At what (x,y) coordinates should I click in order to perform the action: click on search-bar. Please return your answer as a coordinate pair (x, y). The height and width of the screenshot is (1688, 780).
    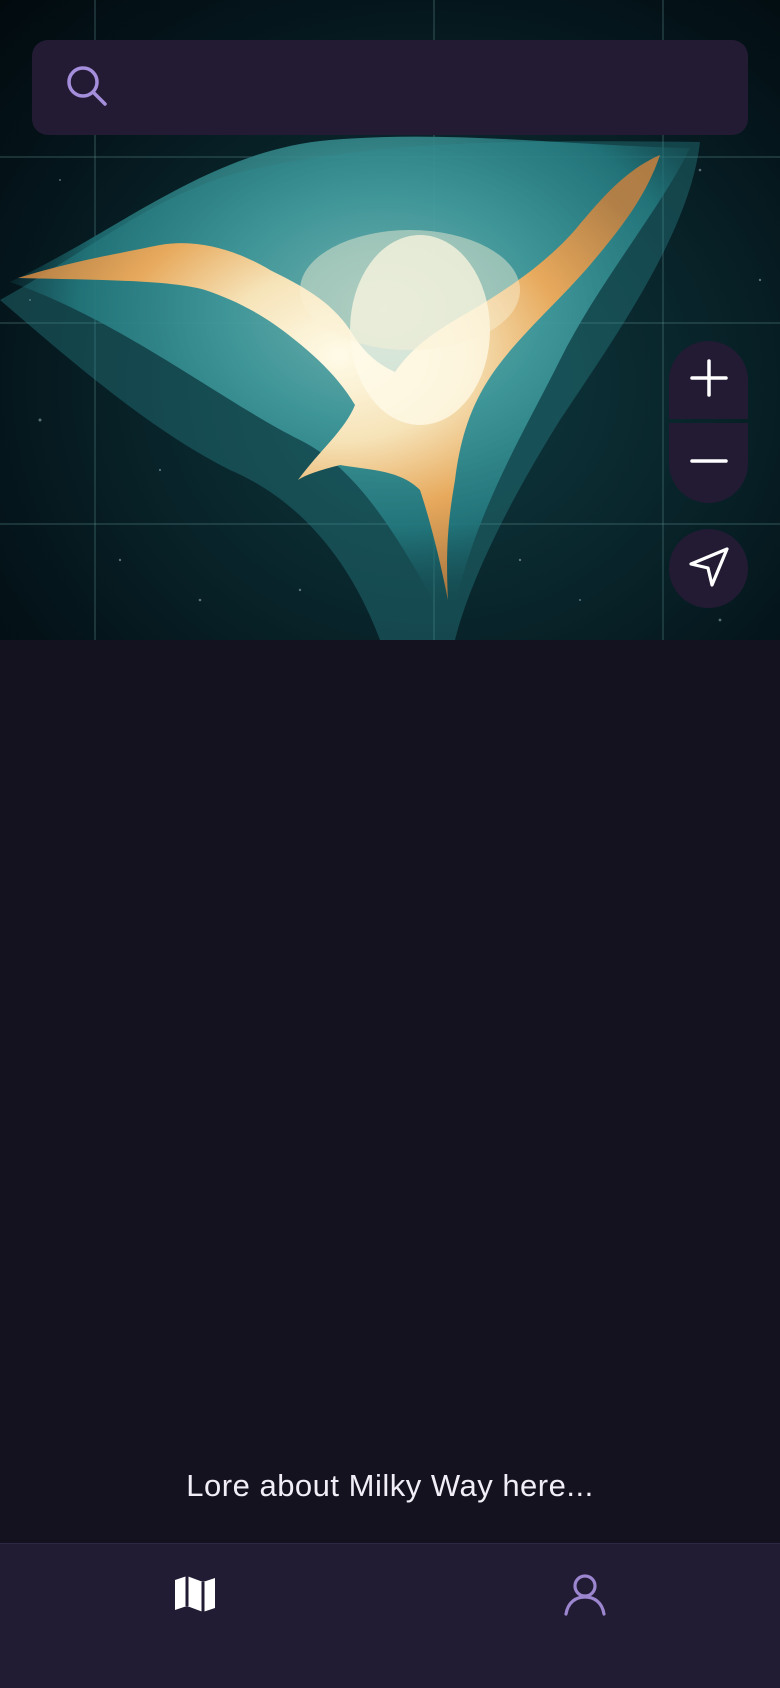
    Looking at the image, I should click on (390, 87).